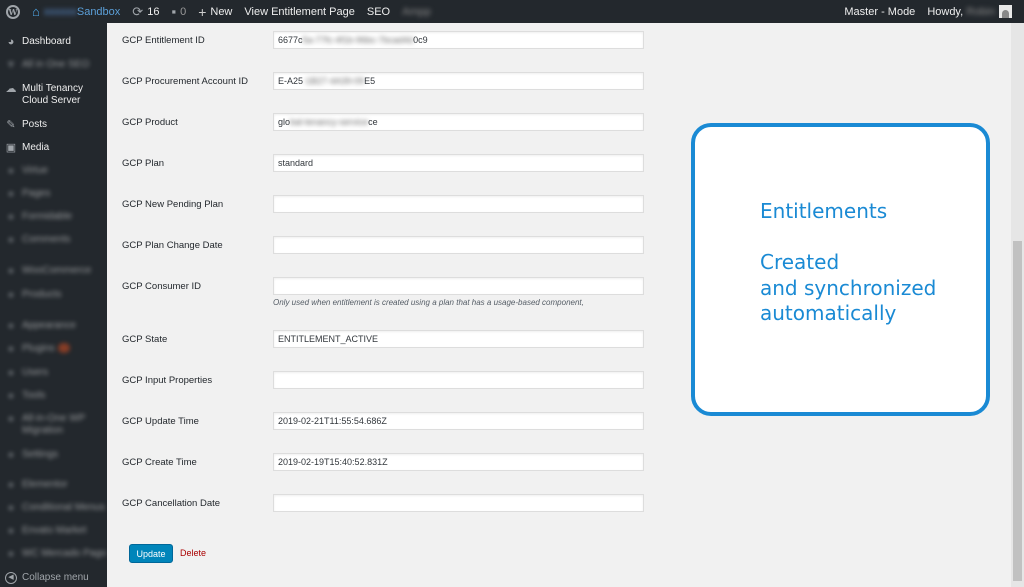  What do you see at coordinates (458, 245) in the screenshot?
I see `plan-change-date-field` at bounding box center [458, 245].